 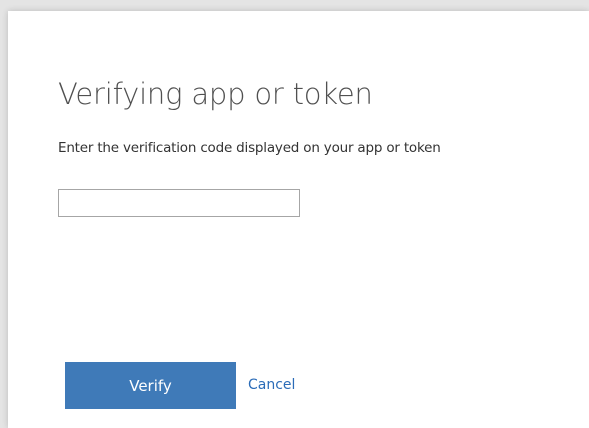 What do you see at coordinates (179, 203) in the screenshot?
I see `verification-code-input` at bounding box center [179, 203].